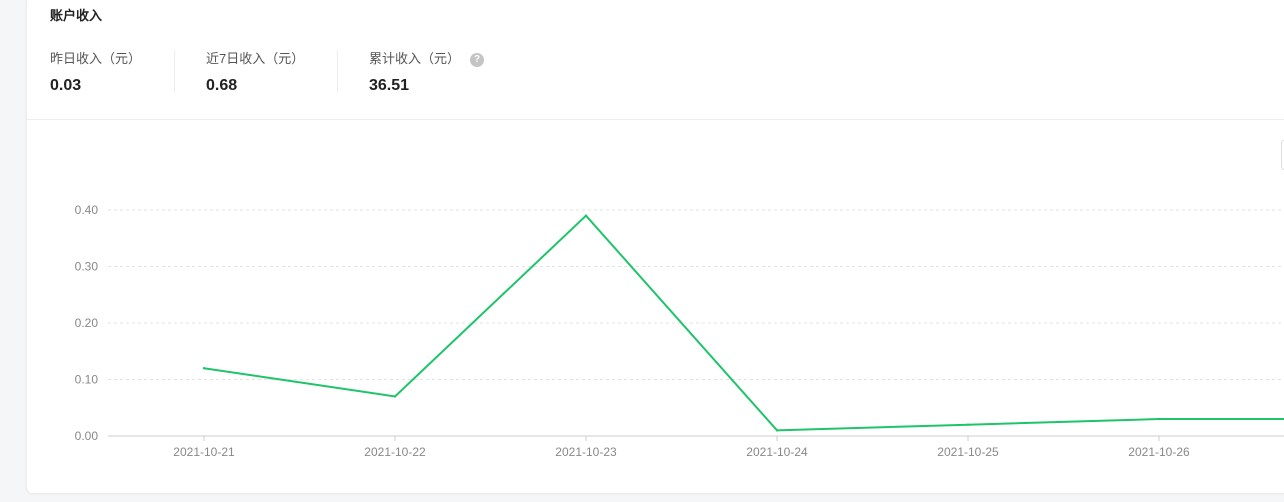  Describe the element at coordinates (87, 210) in the screenshot. I see `y-tick-label: 0.40` at that location.